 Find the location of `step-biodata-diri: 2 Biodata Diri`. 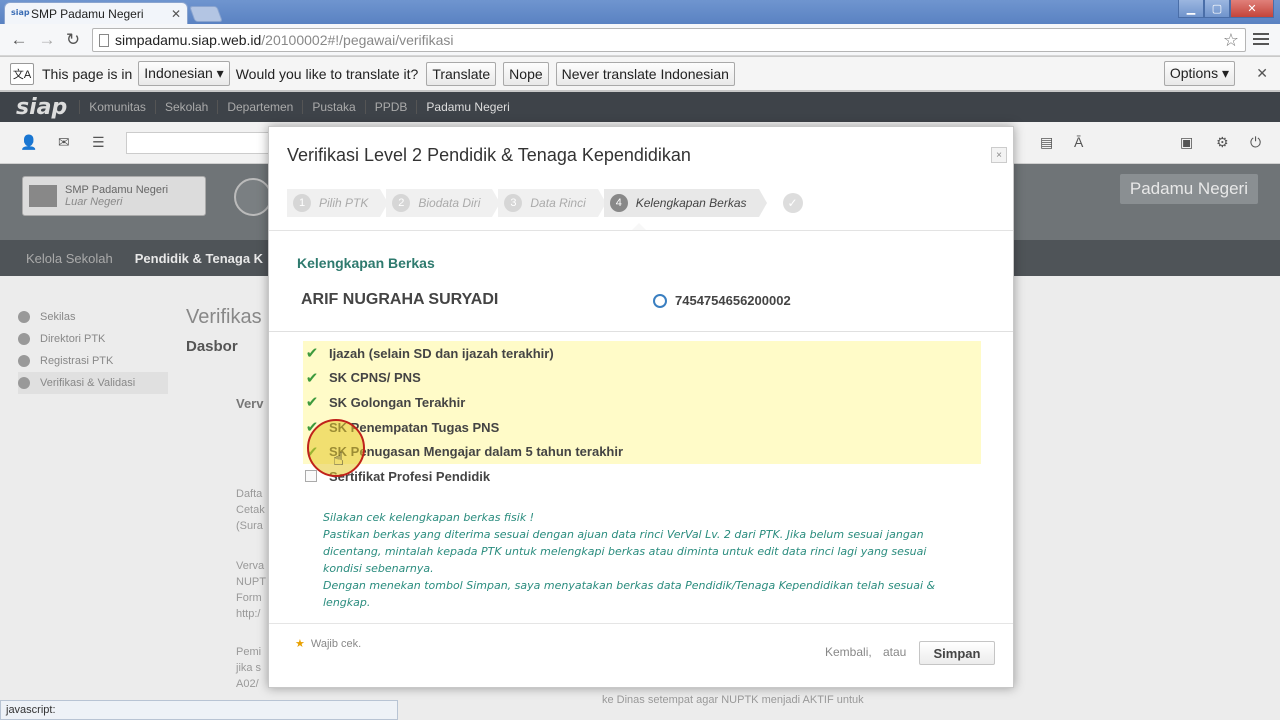

step-biodata-diri: 2 Biodata Diri is located at coordinates (443, 203).